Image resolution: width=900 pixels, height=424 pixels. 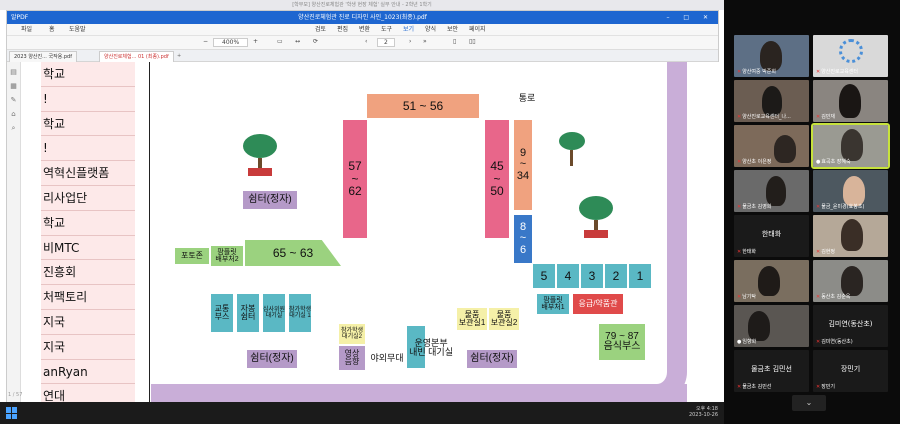 What do you see at coordinates (362, 43) in the screenshot?
I see `view-toolbar: − 400% + ▭ ↔ ⟳ ‹ 2 › » ▯ ▯▯` at bounding box center [362, 43].